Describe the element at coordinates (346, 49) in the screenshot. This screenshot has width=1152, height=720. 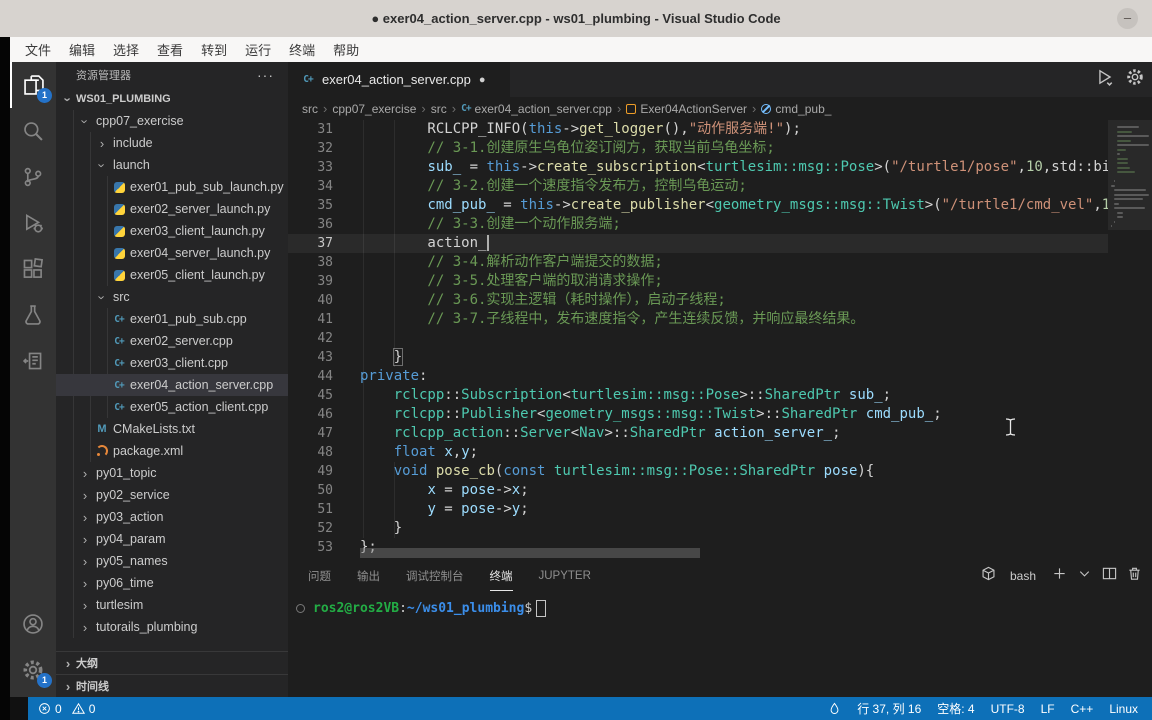
I see `menu-item-7: 帮助` at that location.